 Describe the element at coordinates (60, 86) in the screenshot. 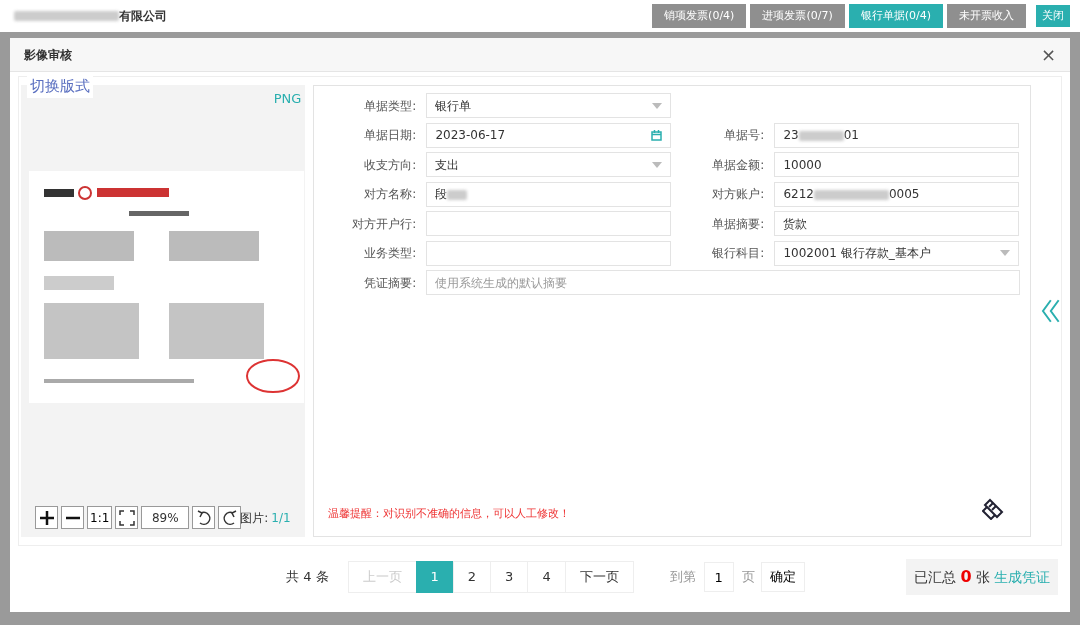

I see `layout-switch-link: 切换版式` at that location.